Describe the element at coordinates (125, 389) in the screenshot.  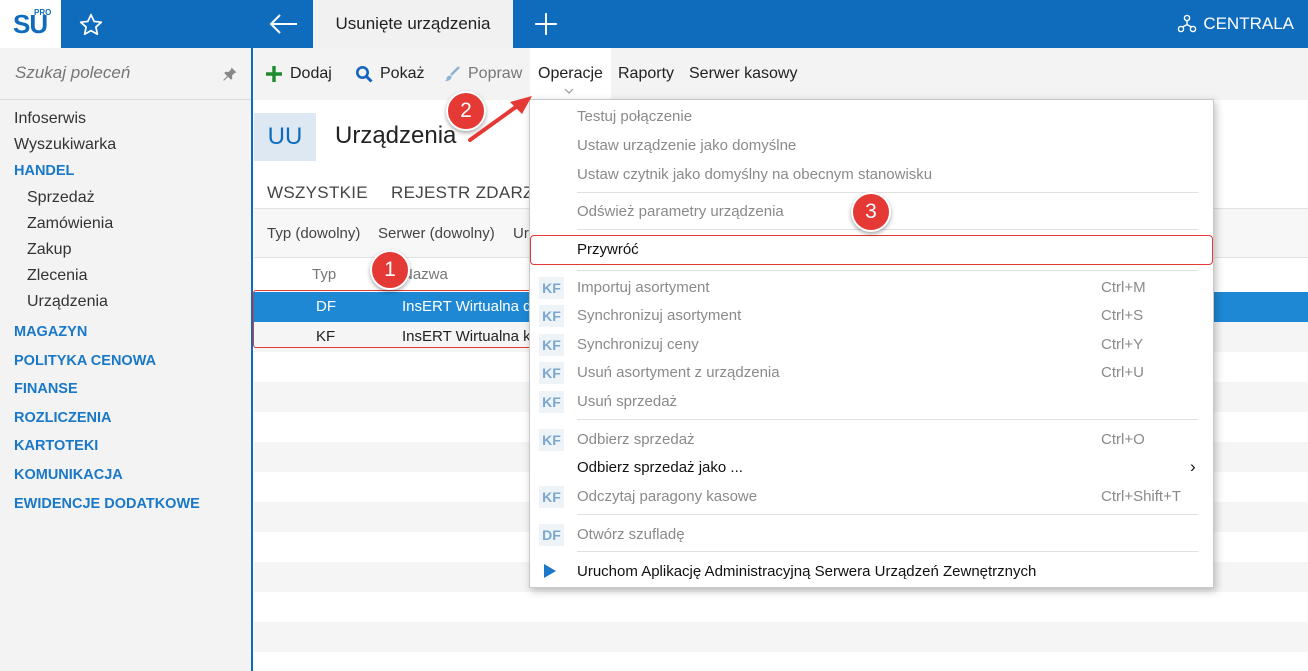
I see `sidebar-section-finanse: FINANSE` at that location.